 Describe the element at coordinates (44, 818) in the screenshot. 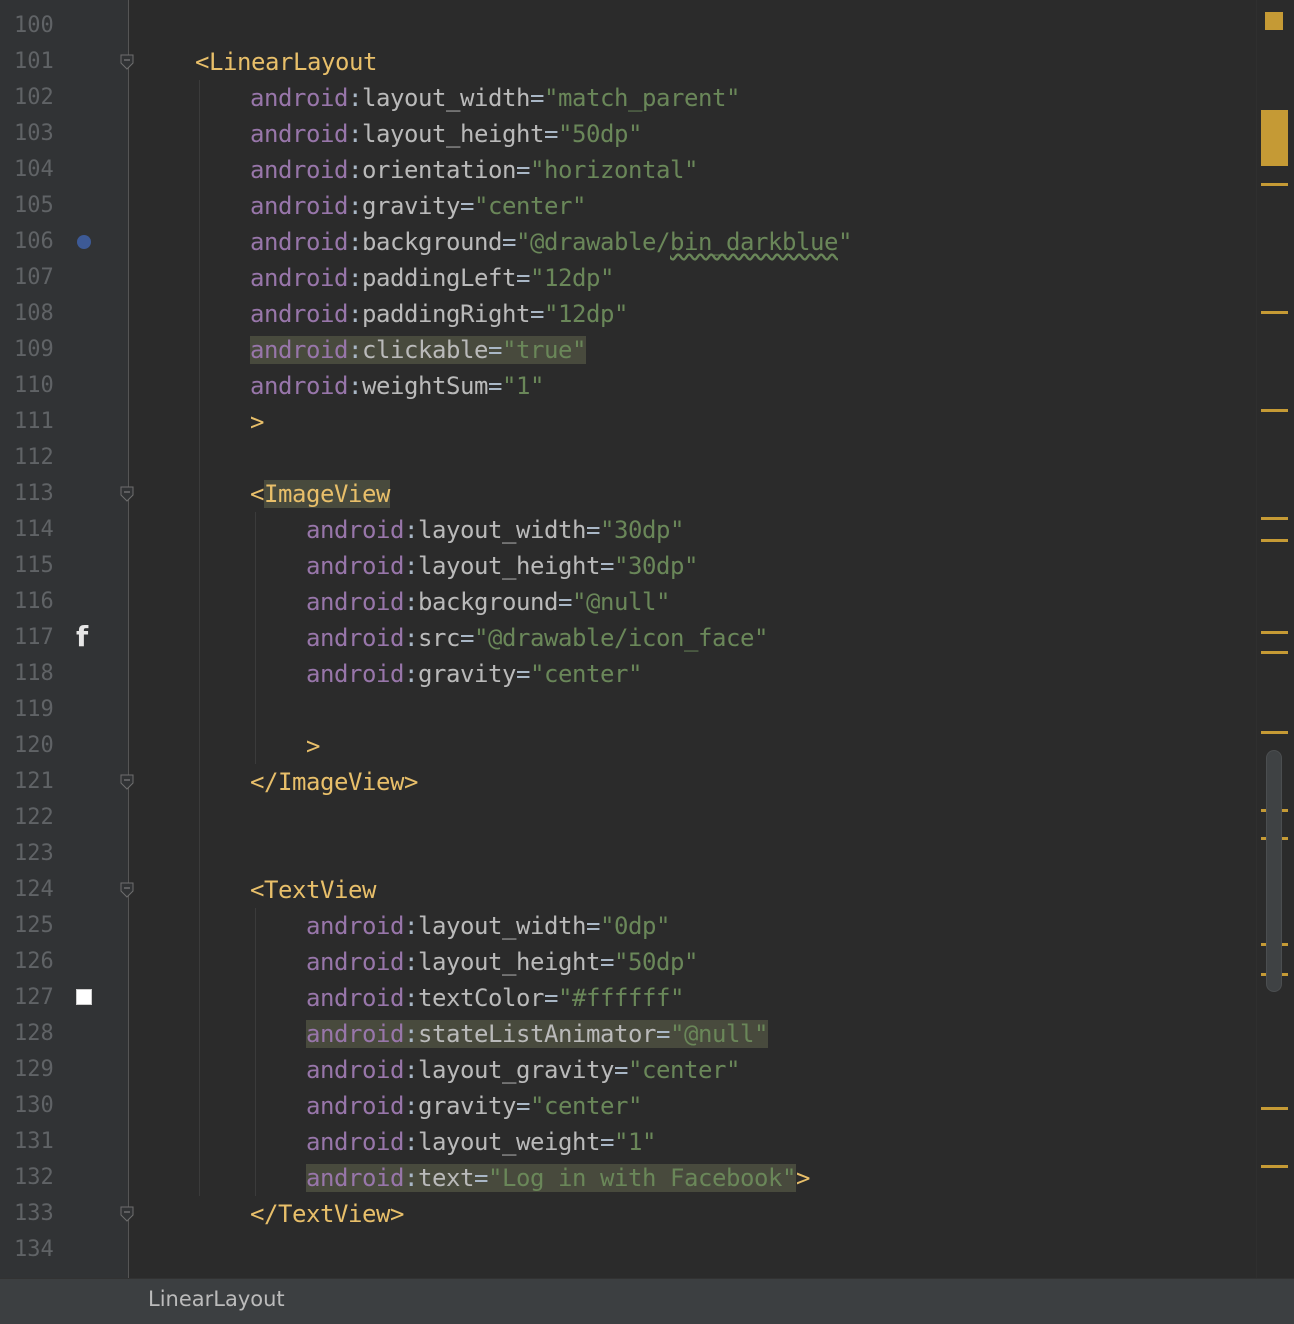

I see `line-number: 122` at that location.